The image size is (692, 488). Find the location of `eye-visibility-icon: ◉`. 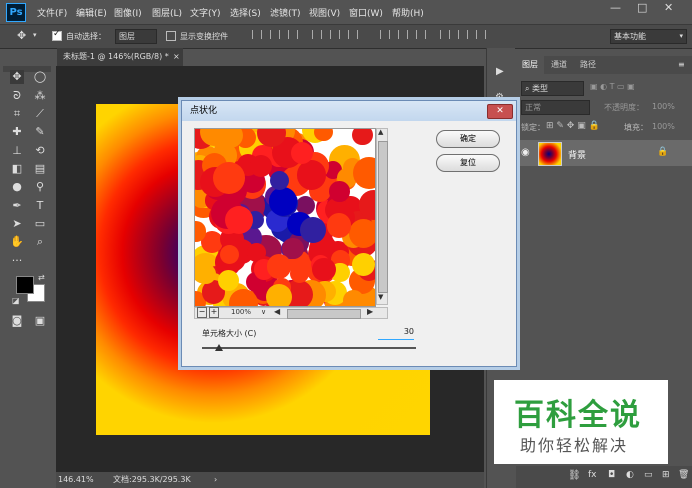

eye-visibility-icon: ◉ is located at coordinates (525, 152).